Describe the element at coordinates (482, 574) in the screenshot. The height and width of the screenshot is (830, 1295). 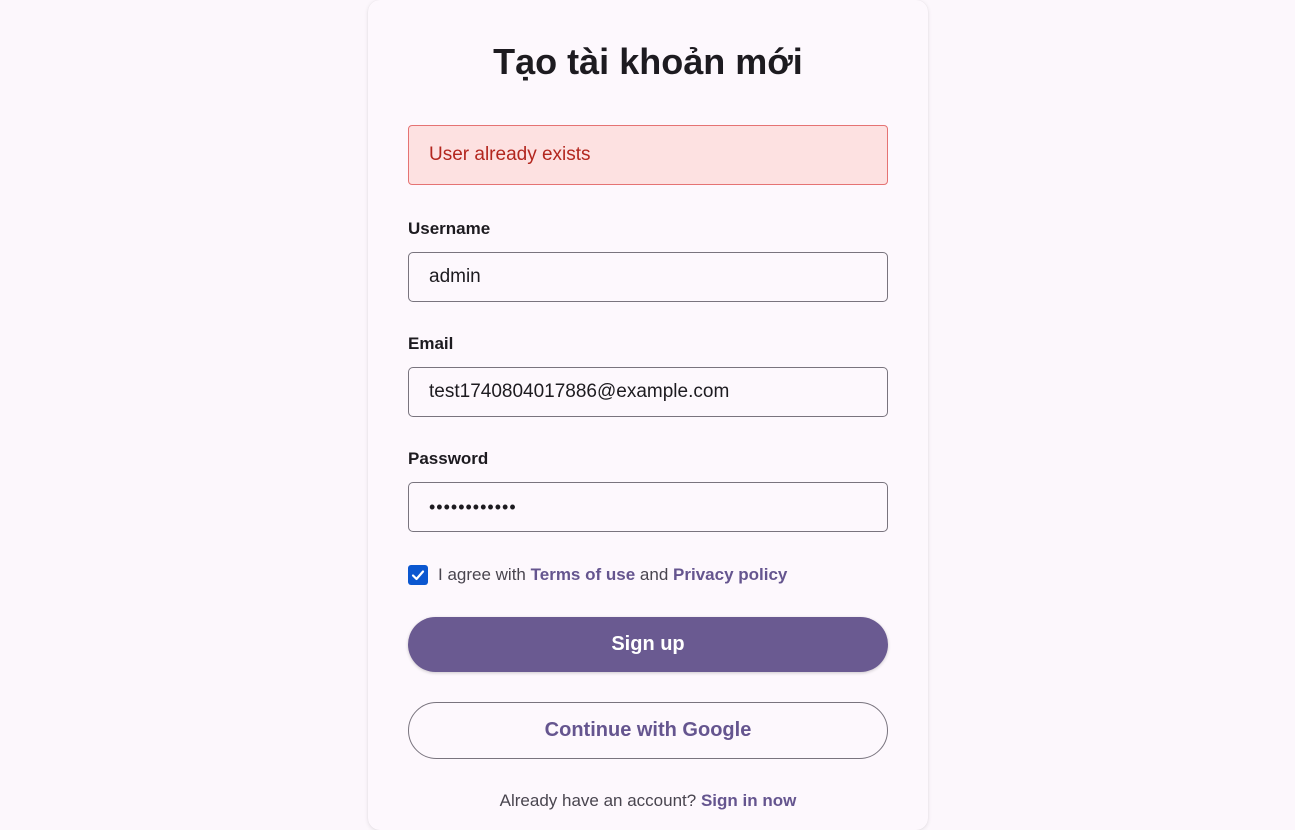
I see `agree-prefix: I agree with` at that location.